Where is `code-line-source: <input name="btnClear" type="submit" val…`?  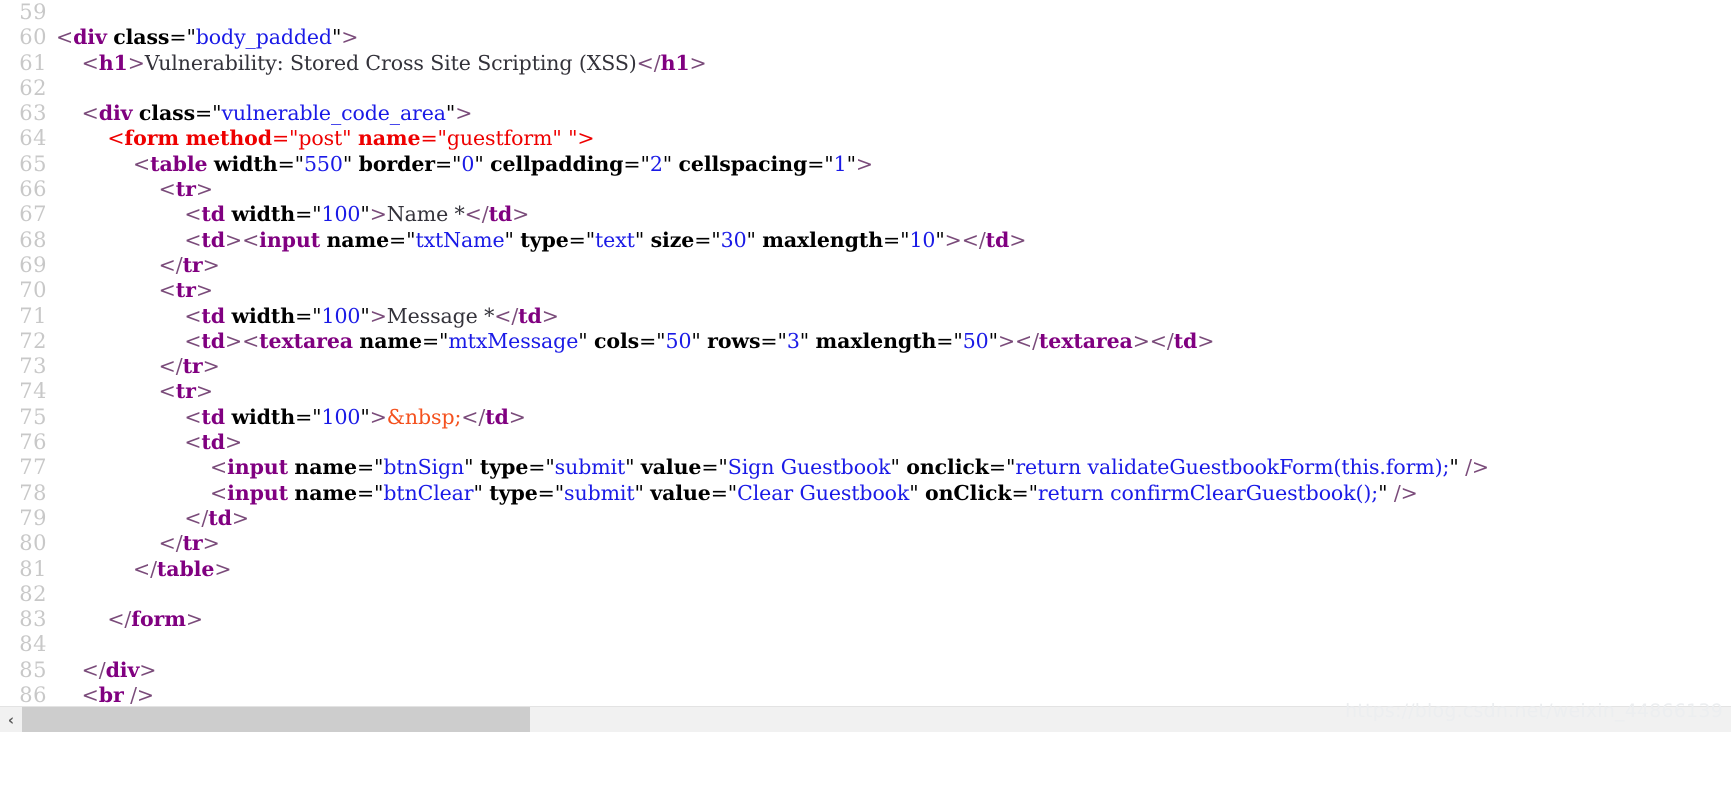 code-line-source: <input name="btnClear" type="submit" val… is located at coordinates (893, 493).